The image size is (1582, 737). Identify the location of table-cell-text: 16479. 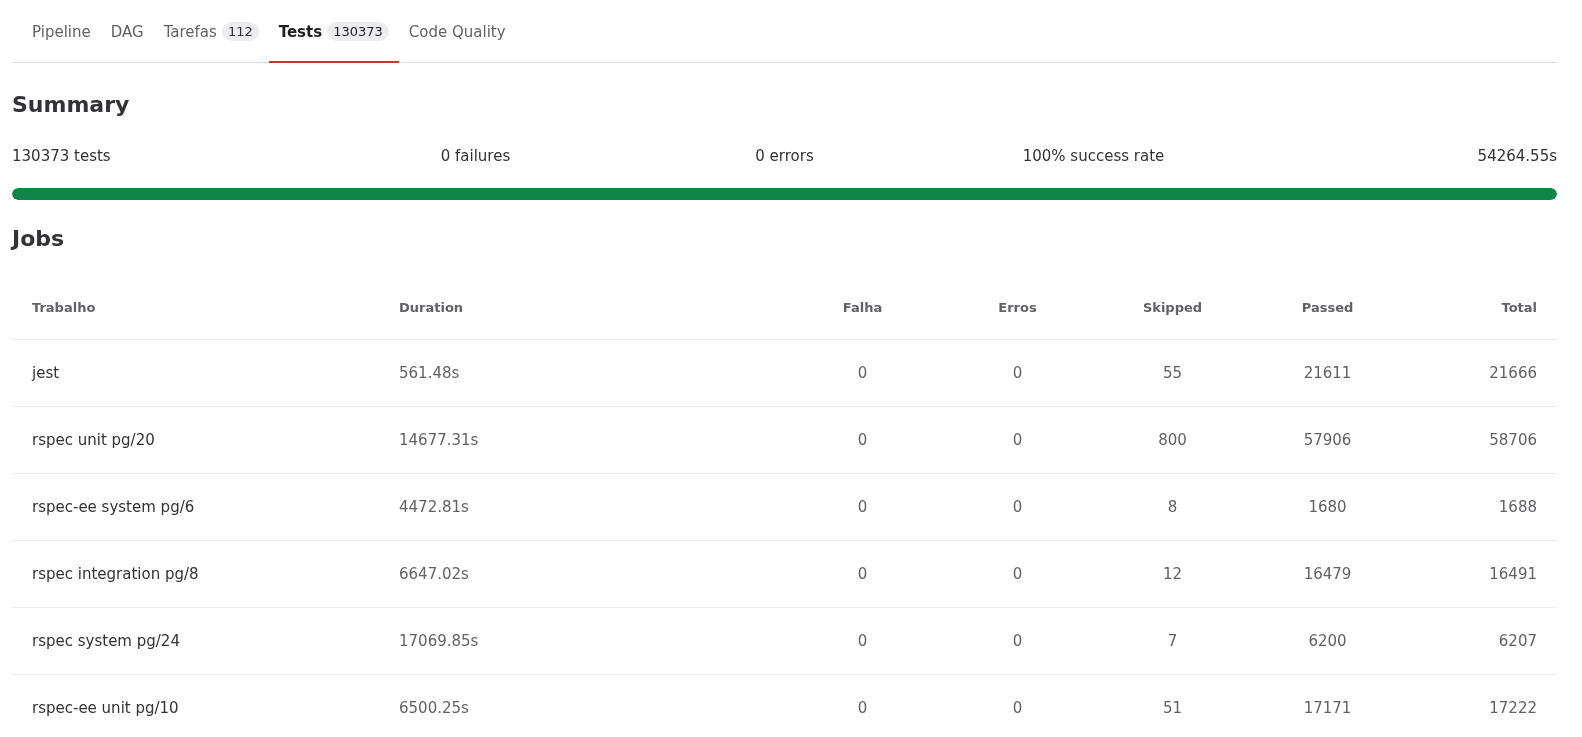
(1327, 574).